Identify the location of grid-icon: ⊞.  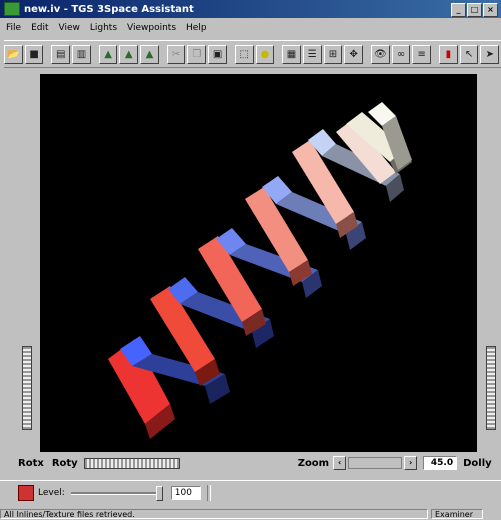
(333, 54).